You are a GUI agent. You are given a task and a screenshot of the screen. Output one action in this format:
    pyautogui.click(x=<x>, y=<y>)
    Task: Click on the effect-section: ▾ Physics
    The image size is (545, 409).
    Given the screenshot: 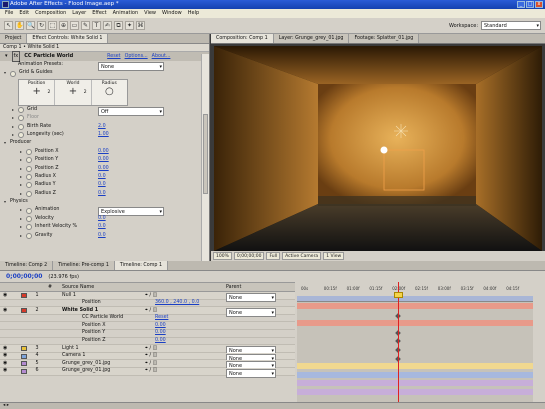 What is the action you would take?
    pyautogui.click(x=104, y=202)
    